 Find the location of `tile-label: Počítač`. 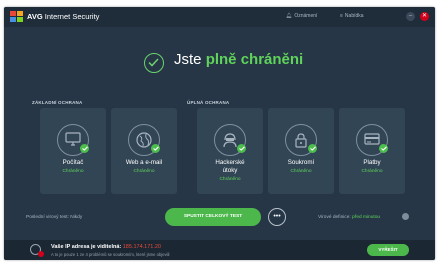

tile-label: Počítač is located at coordinates (73, 162).